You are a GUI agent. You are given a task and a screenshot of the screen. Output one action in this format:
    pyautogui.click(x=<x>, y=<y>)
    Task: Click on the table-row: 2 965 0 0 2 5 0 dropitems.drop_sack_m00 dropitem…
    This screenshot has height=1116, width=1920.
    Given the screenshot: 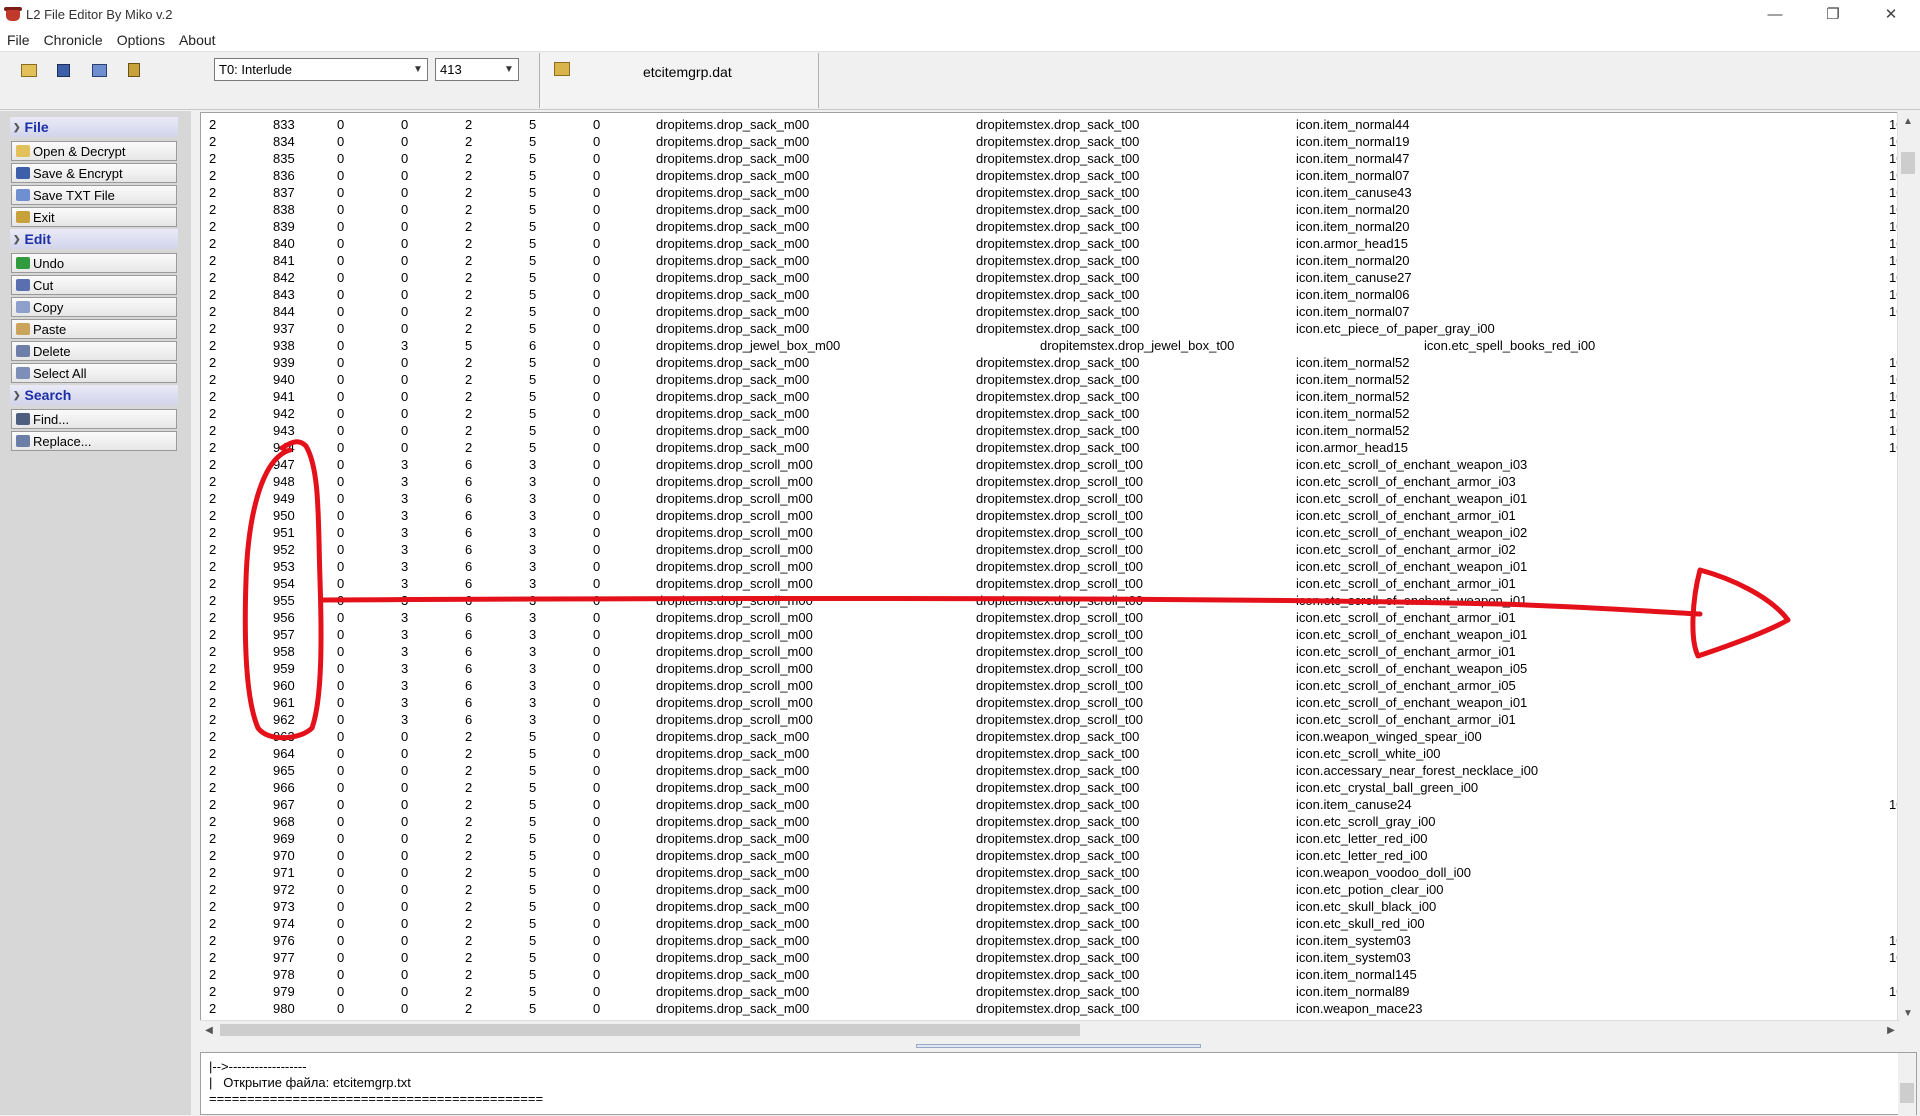 What is the action you would take?
    pyautogui.click(x=1050, y=770)
    